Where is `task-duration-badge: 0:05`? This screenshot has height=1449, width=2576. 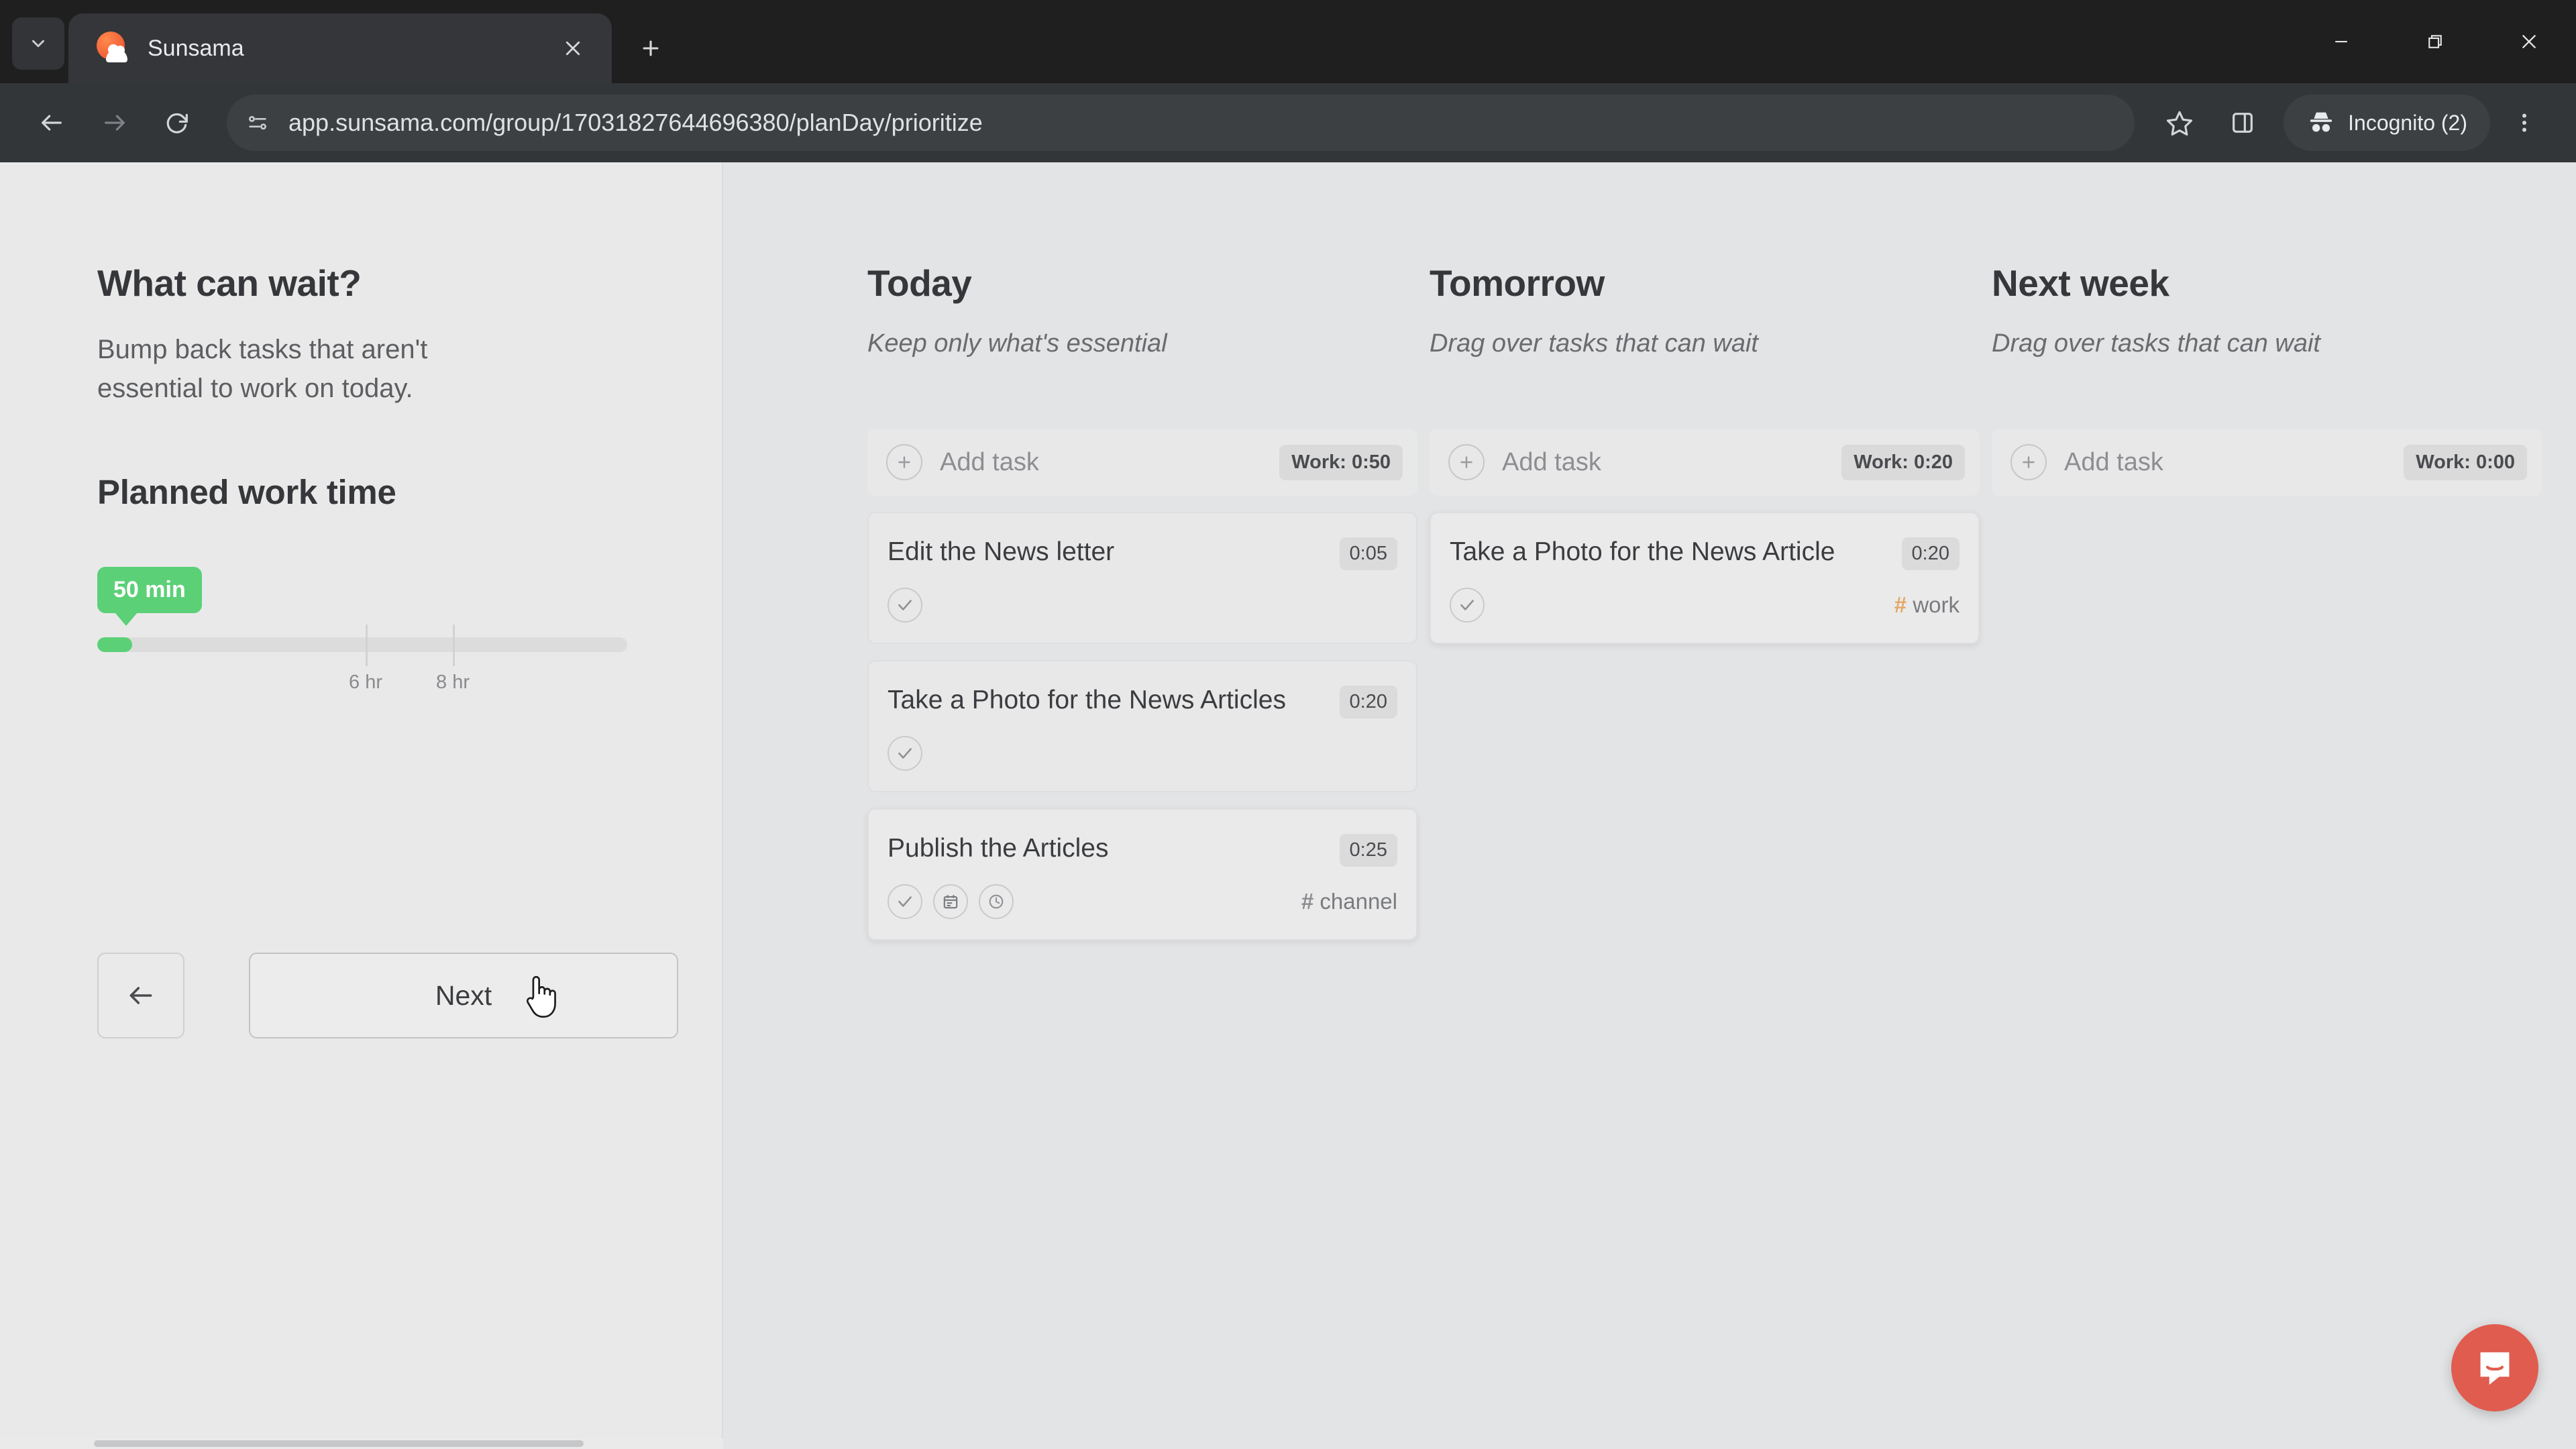
task-duration-badge: 0:05 is located at coordinates (1368, 553).